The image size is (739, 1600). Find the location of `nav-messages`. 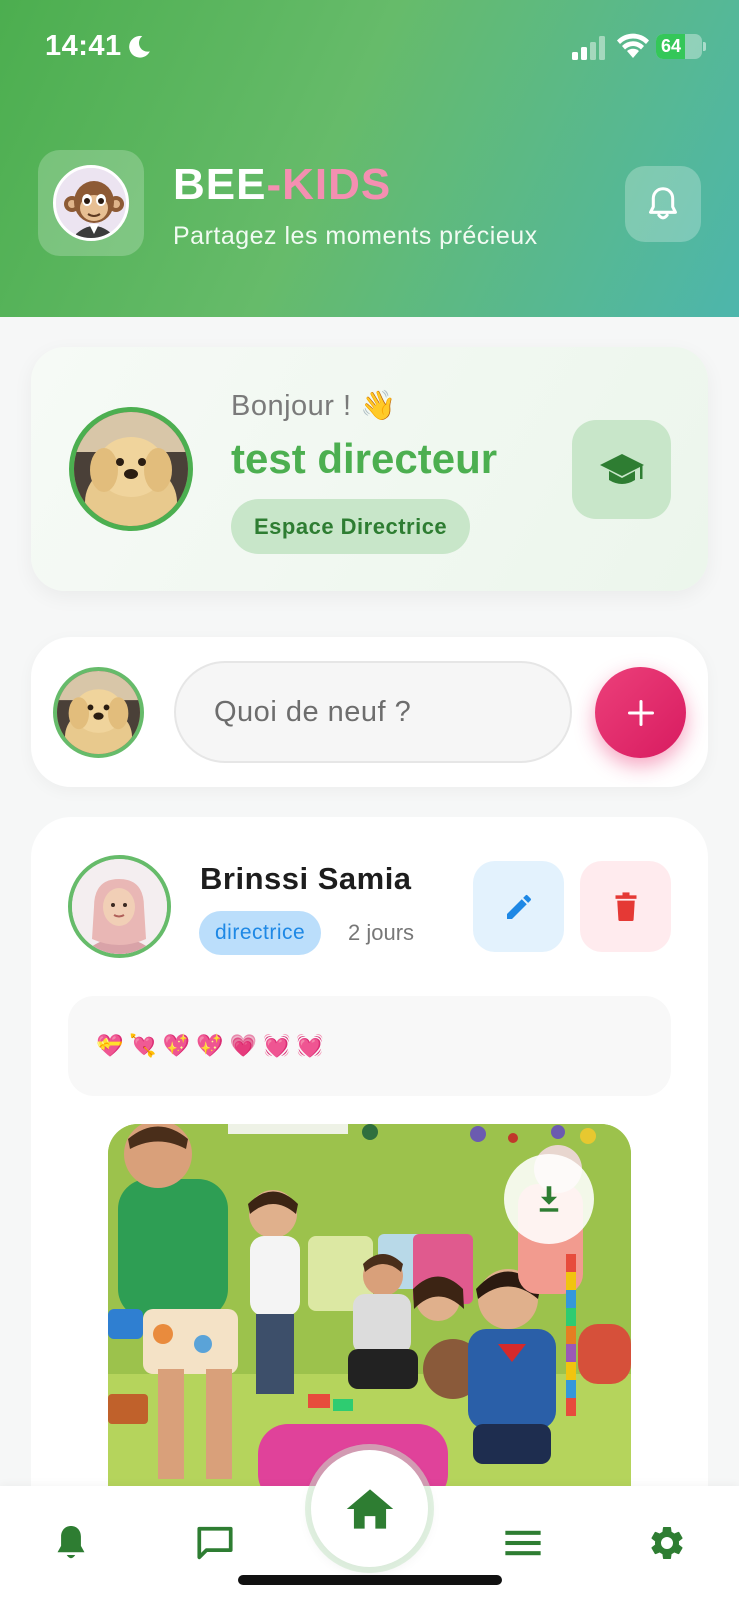

nav-messages is located at coordinates (215, 1543).